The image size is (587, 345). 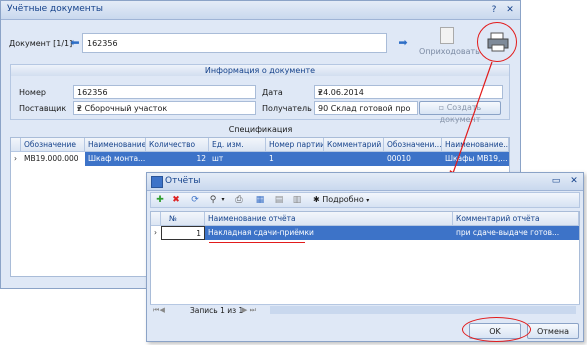 I want to click on table-cell: MB19.000.000, so click(x=53, y=159).